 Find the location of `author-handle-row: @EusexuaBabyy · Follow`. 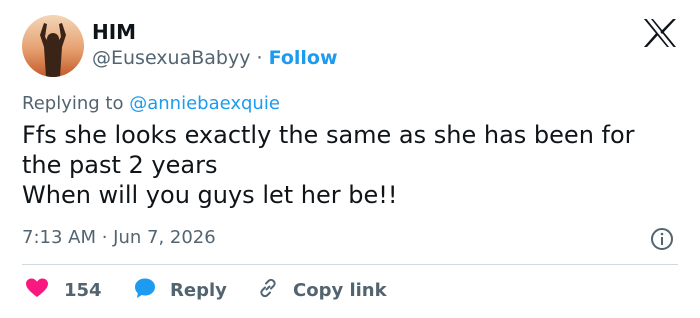

author-handle-row: @EusexuaBabyy · Follow is located at coordinates (215, 58).